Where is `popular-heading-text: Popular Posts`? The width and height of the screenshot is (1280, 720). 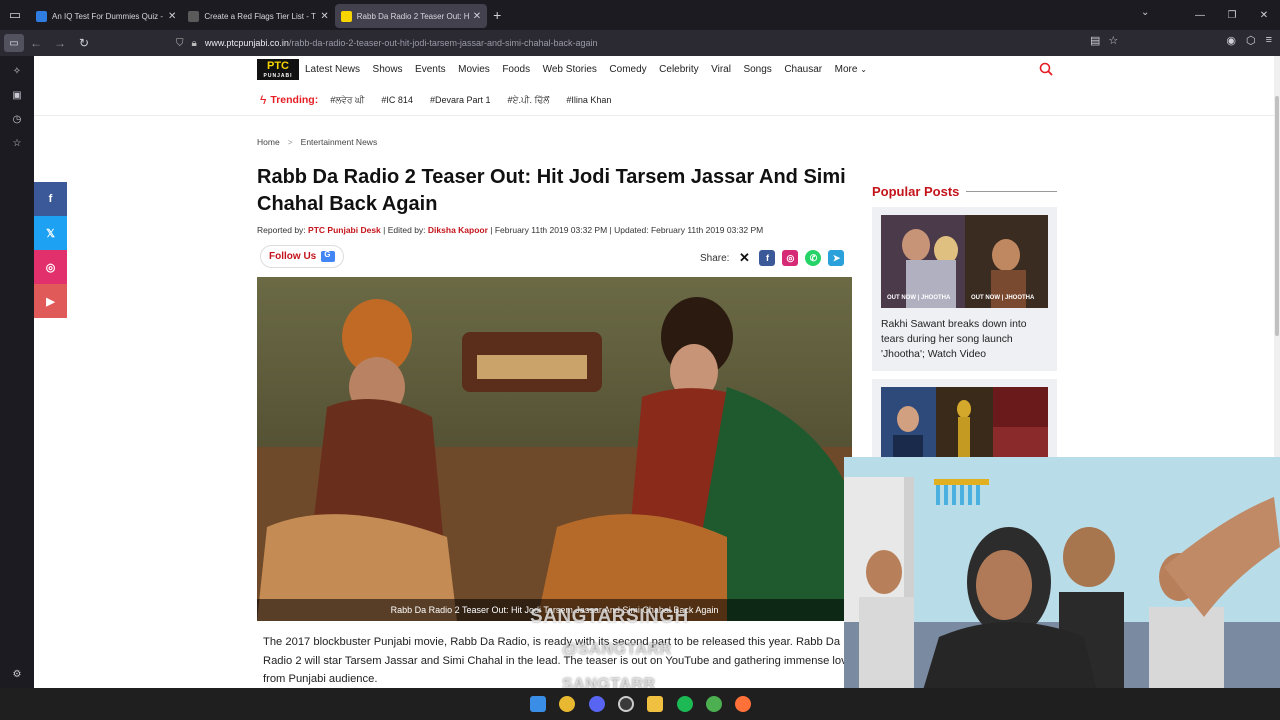
popular-heading-text: Popular Posts is located at coordinates (916, 191).